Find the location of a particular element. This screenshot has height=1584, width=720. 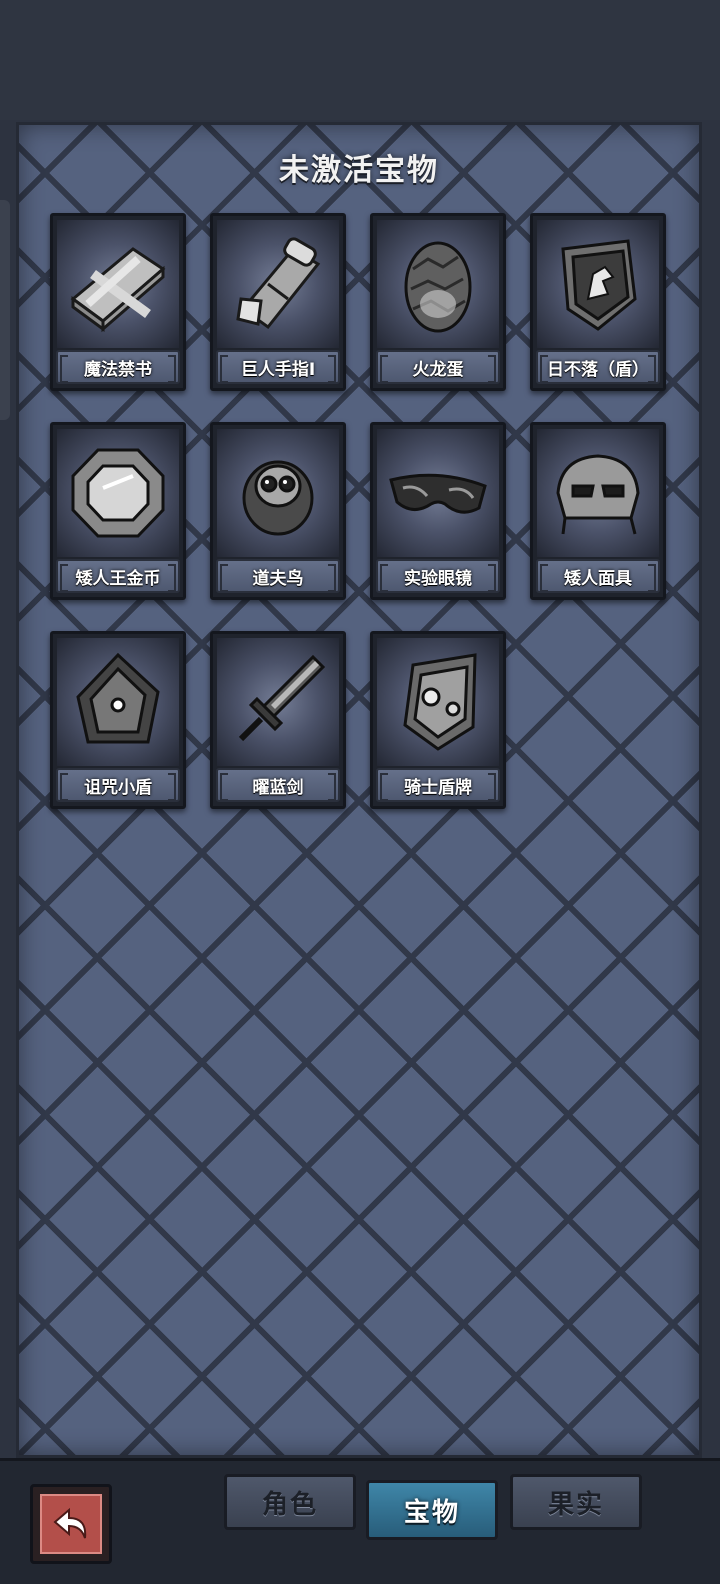

status-bar is located at coordinates (360, 60).